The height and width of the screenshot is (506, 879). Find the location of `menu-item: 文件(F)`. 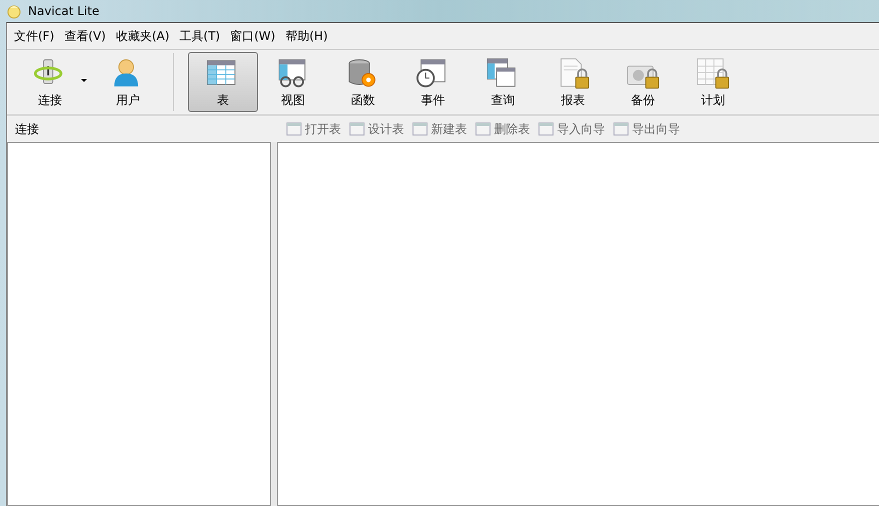

menu-item: 文件(F) is located at coordinates (34, 36).